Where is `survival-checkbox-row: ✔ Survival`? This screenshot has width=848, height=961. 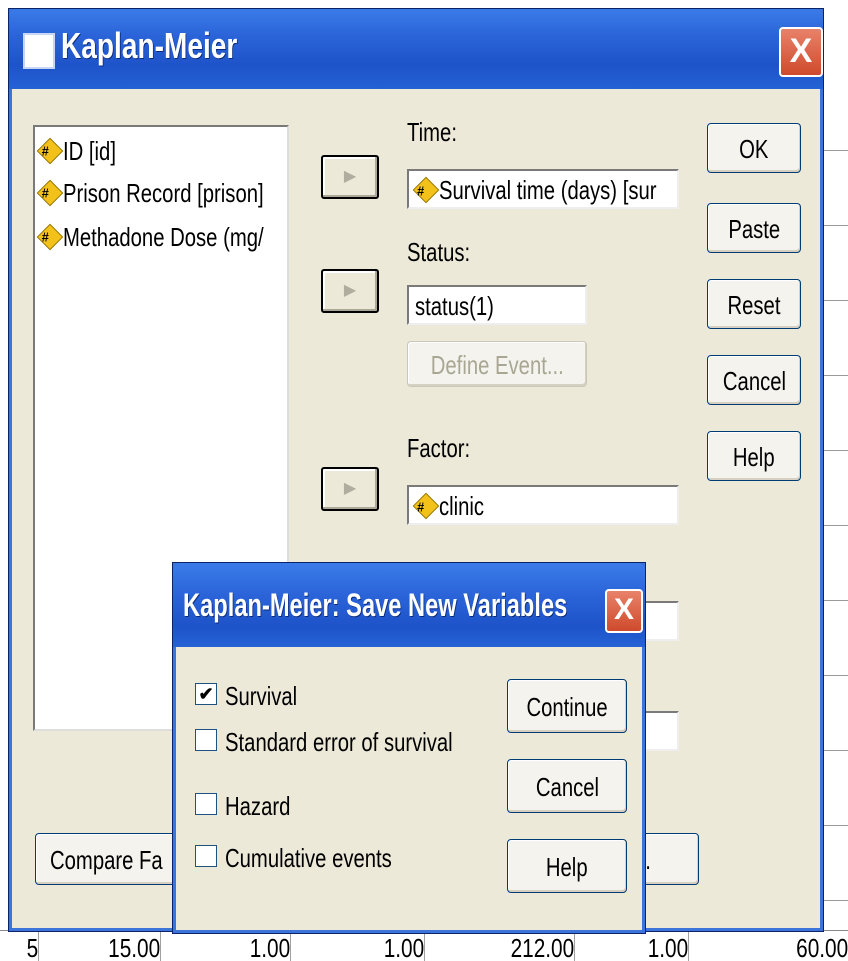
survival-checkbox-row: ✔ Survival is located at coordinates (256, 699).